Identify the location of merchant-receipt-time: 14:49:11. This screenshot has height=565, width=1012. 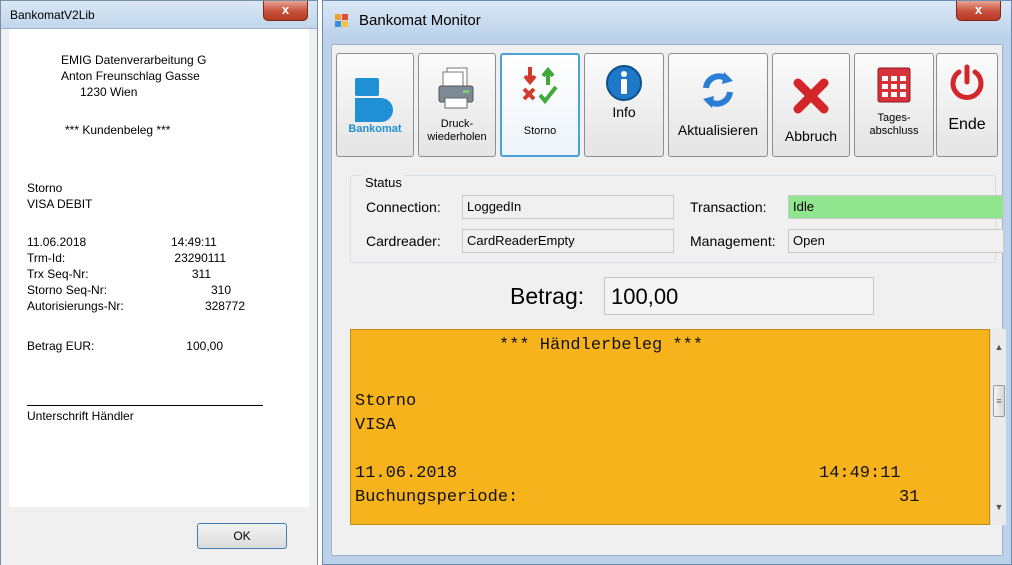
(860, 473).